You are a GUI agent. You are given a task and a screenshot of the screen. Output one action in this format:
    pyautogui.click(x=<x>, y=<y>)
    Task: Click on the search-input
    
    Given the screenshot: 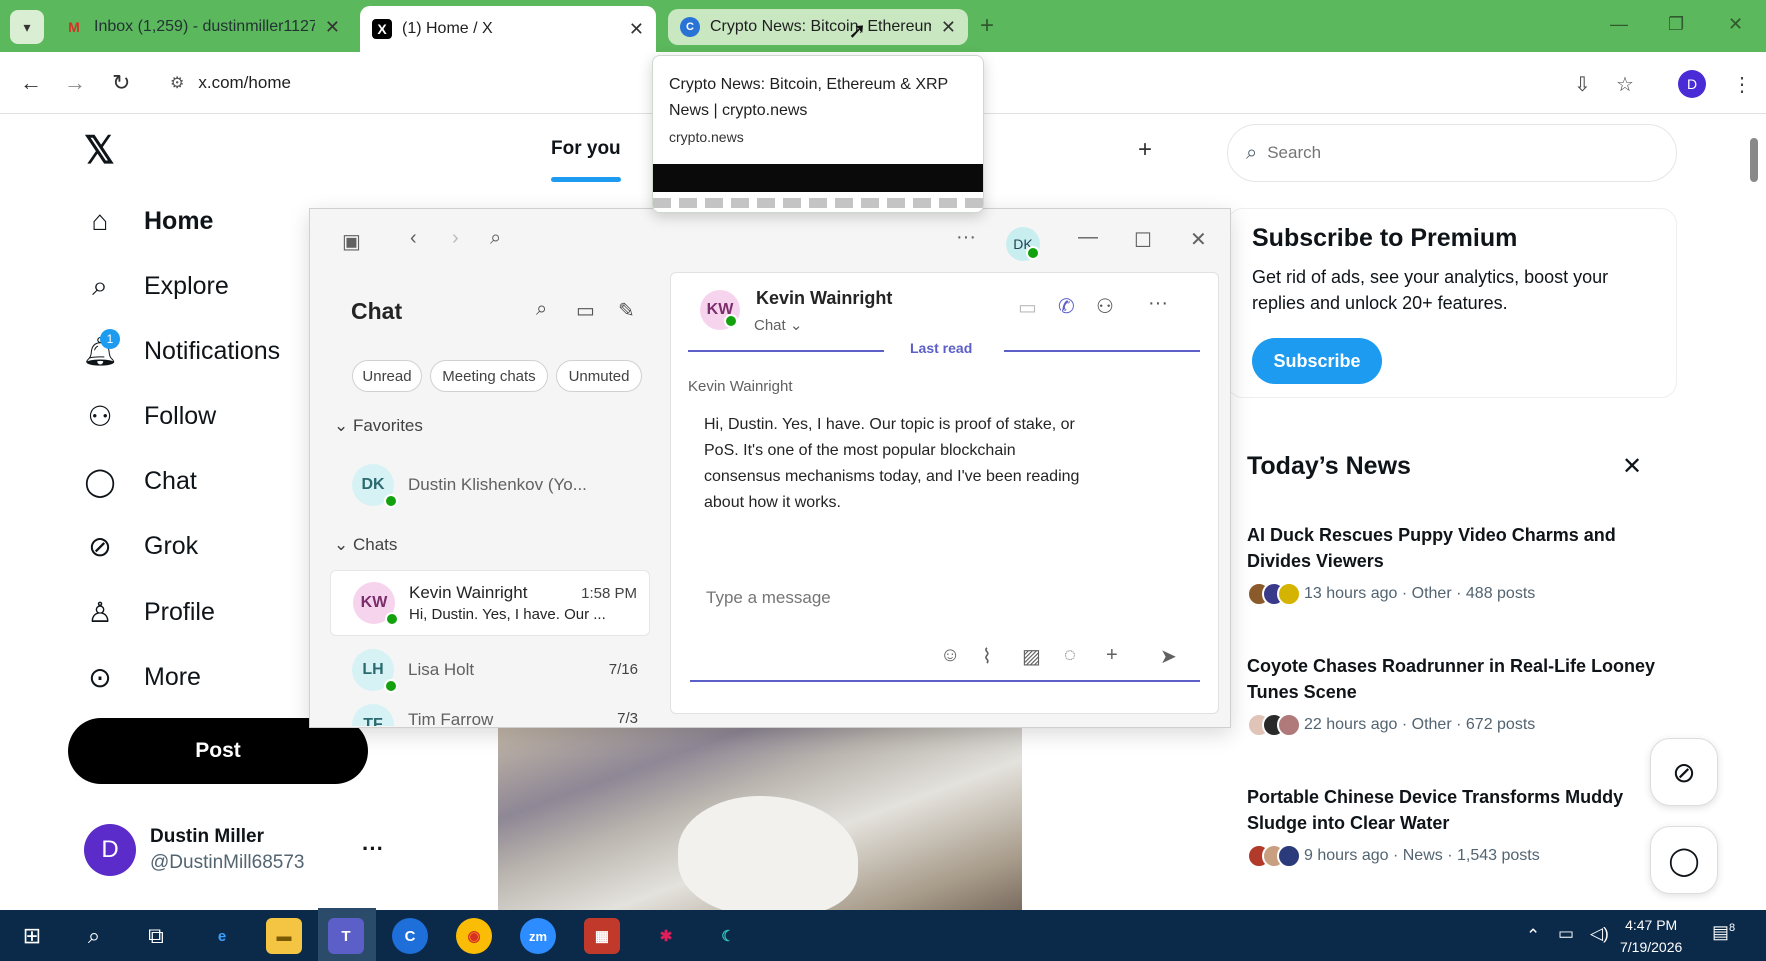 What is the action you would take?
    pyautogui.click(x=1447, y=153)
    